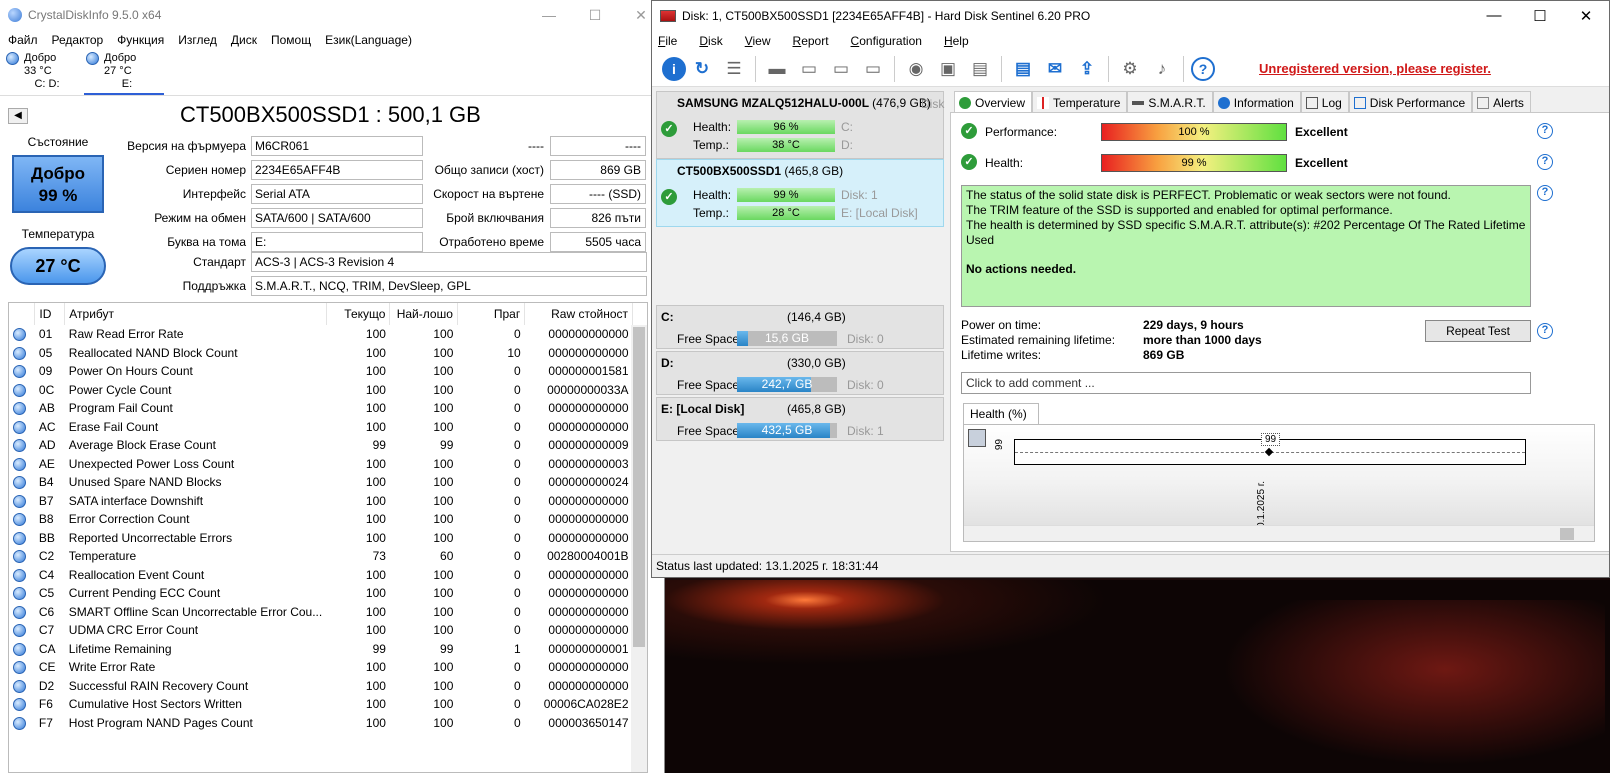  Describe the element at coordinates (491, 314) in the screenshot. I see `threshold-column-header: Праг` at that location.